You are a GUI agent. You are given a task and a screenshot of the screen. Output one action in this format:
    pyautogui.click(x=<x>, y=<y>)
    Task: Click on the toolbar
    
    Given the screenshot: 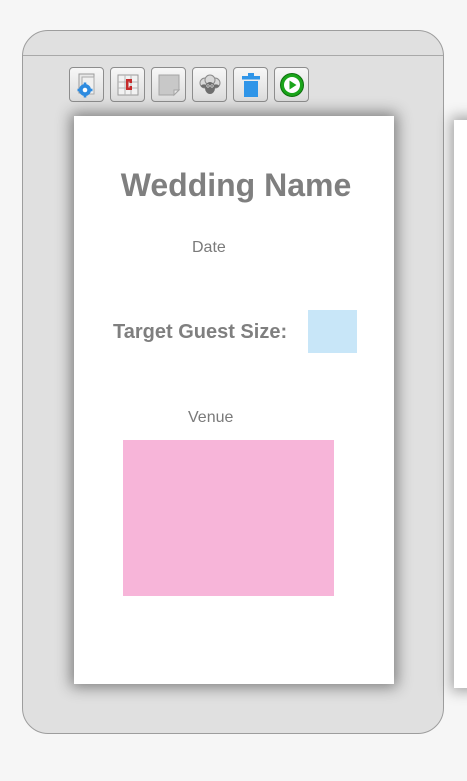 What is the action you would take?
    pyautogui.click(x=189, y=84)
    